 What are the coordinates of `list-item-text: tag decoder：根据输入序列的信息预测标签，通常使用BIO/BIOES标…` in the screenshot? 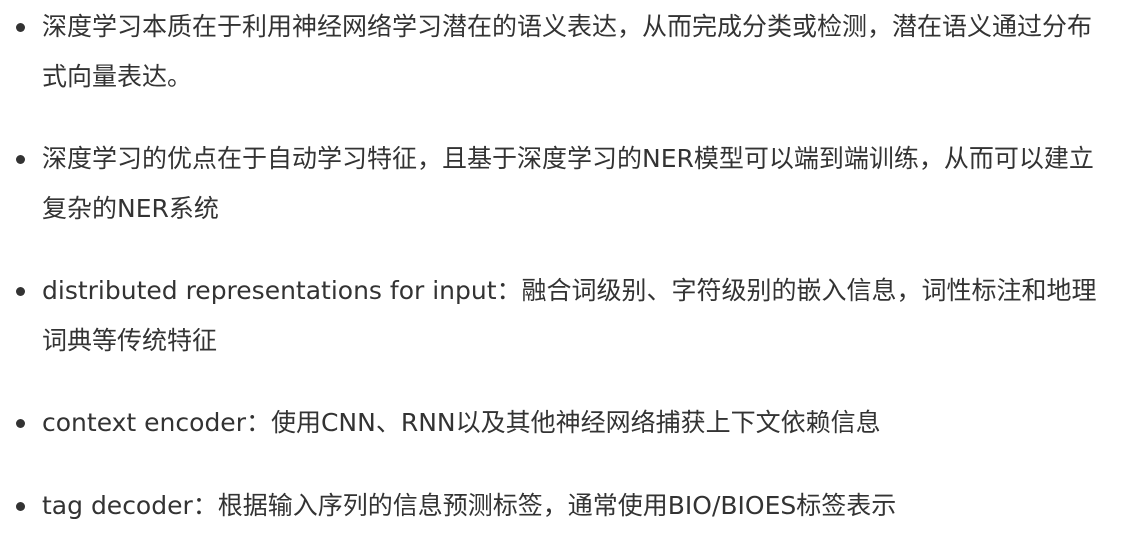 It's located at (469, 505).